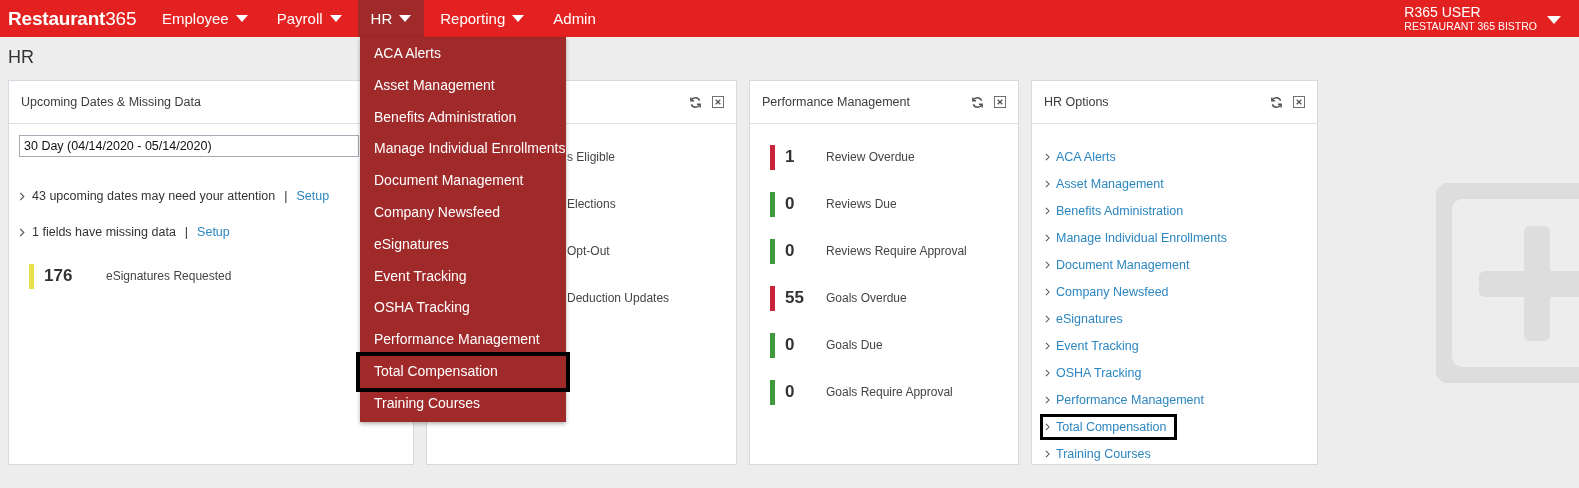 Image resolution: width=1579 pixels, height=488 pixels. I want to click on metric-label: eSignatures Requested, so click(169, 276).